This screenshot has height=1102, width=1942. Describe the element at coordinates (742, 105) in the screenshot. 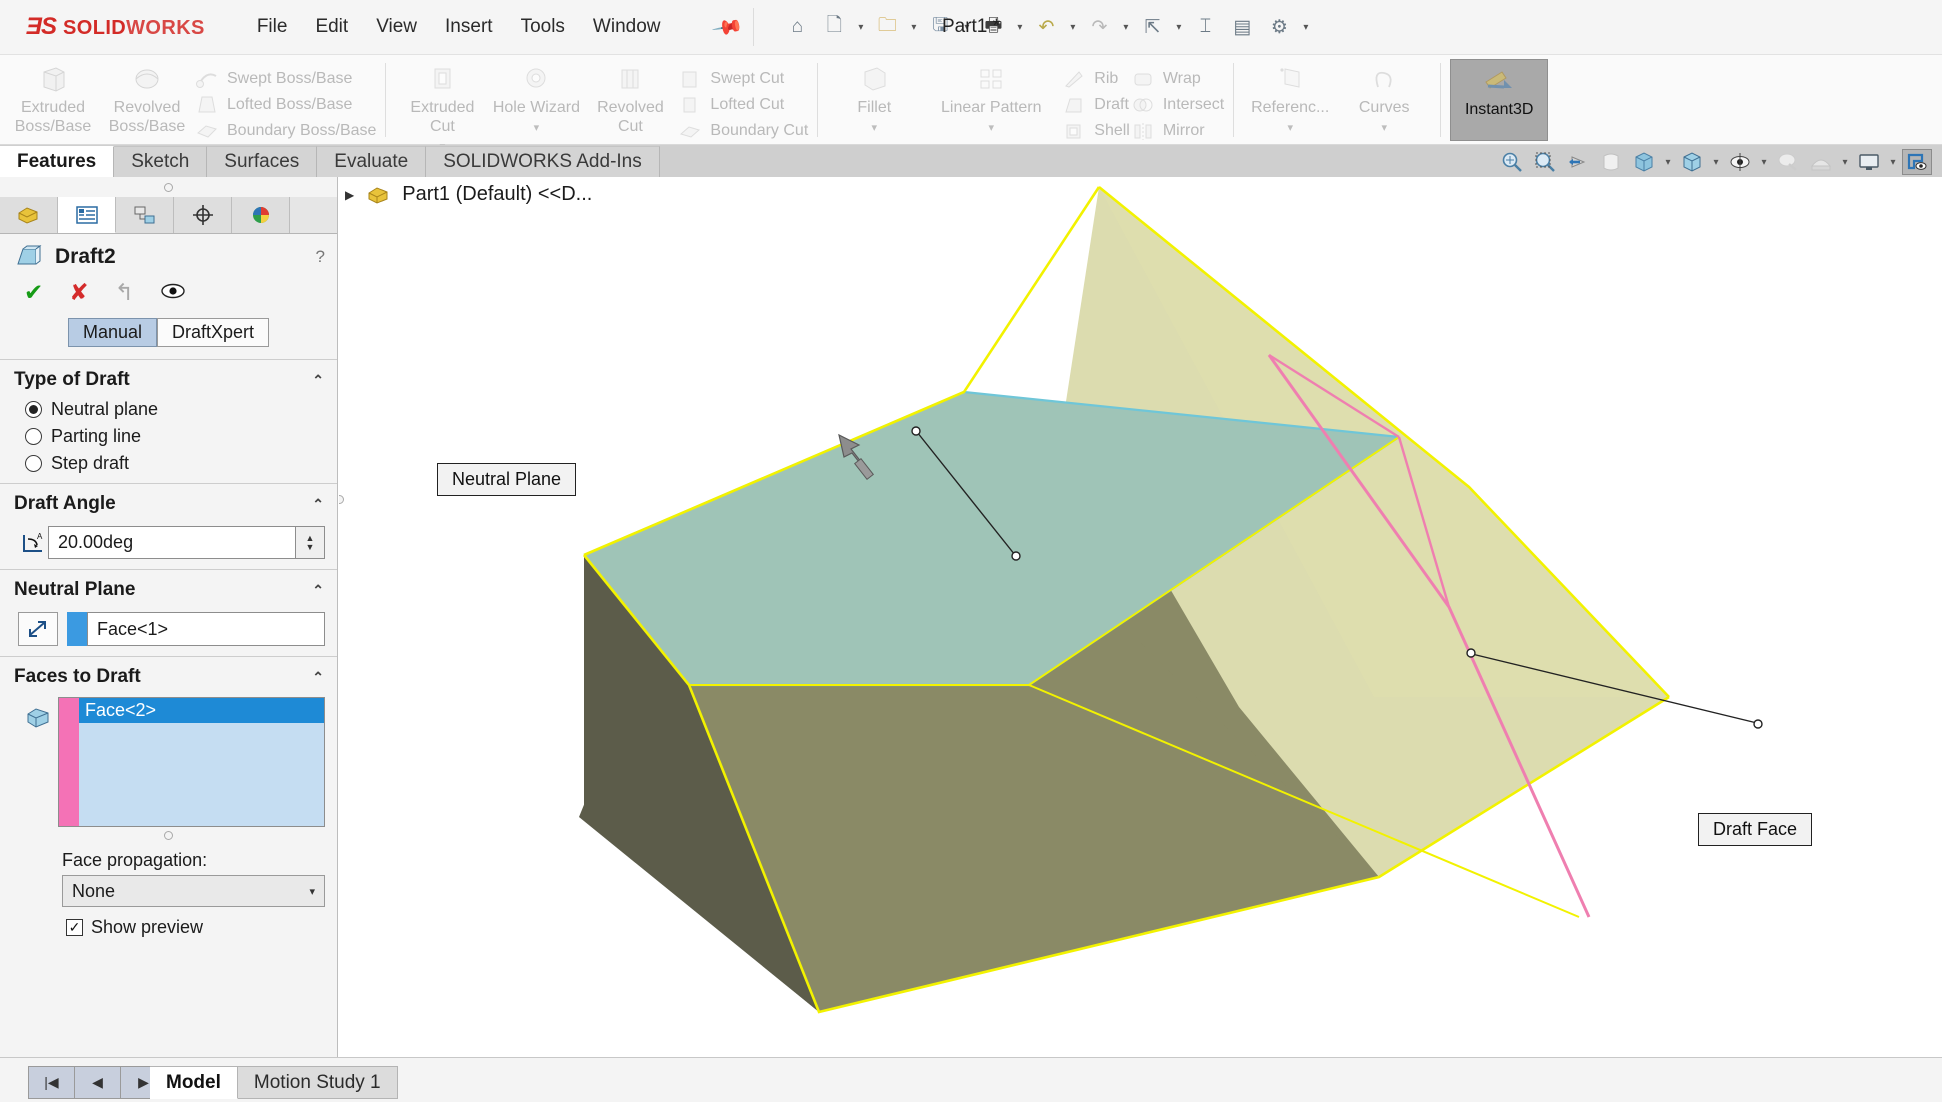

I see `ribbon-lofted-cut: Lofted Cut` at that location.